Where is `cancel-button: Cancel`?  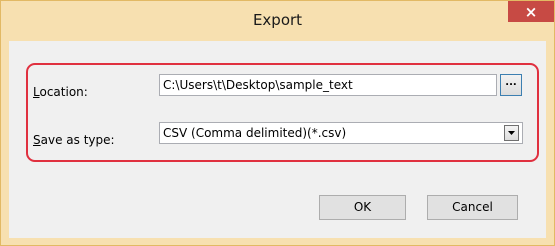 cancel-button: Cancel is located at coordinates (472, 207).